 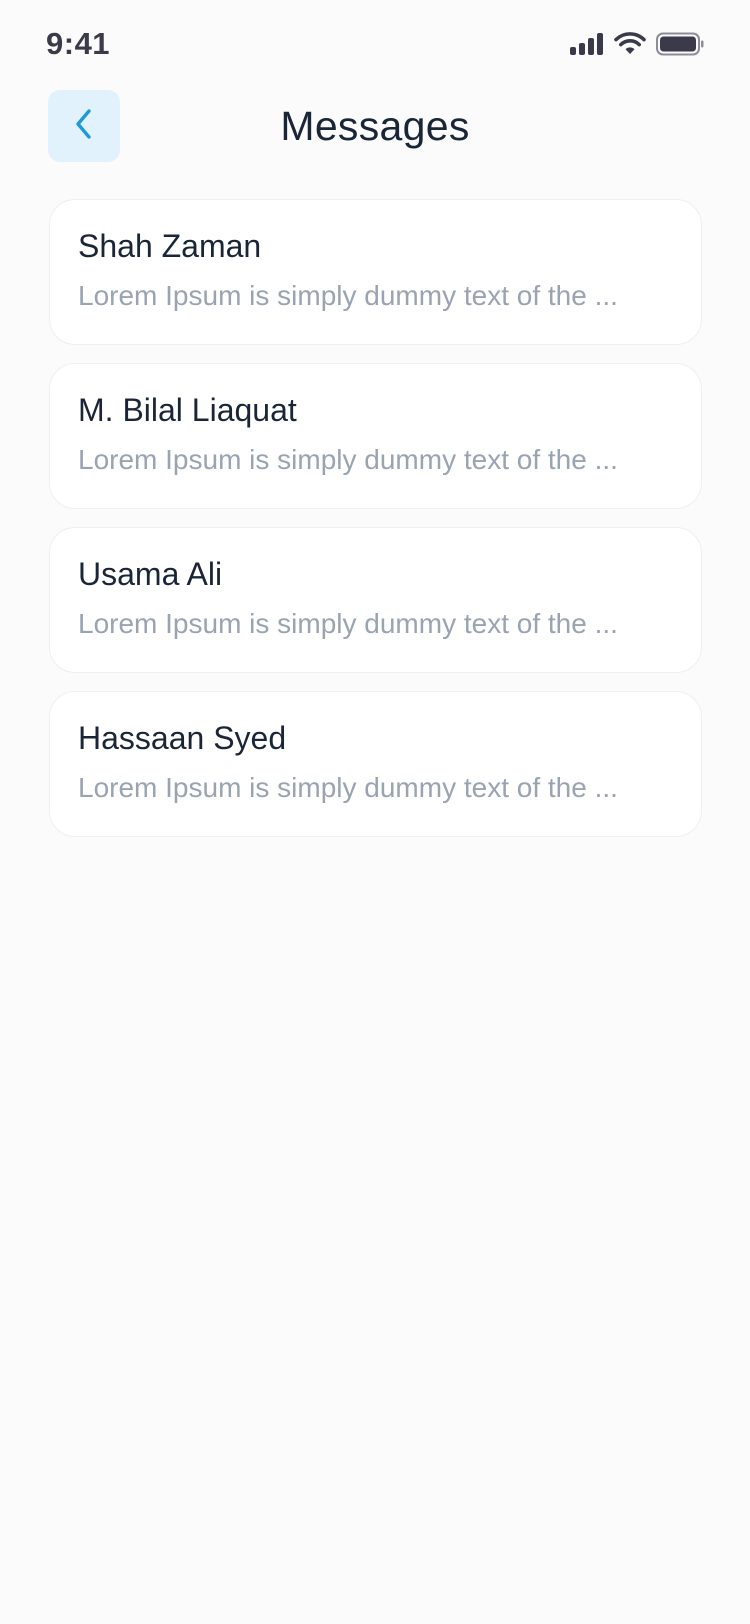 I want to click on status-bar: 9:41, so click(x=375, y=44).